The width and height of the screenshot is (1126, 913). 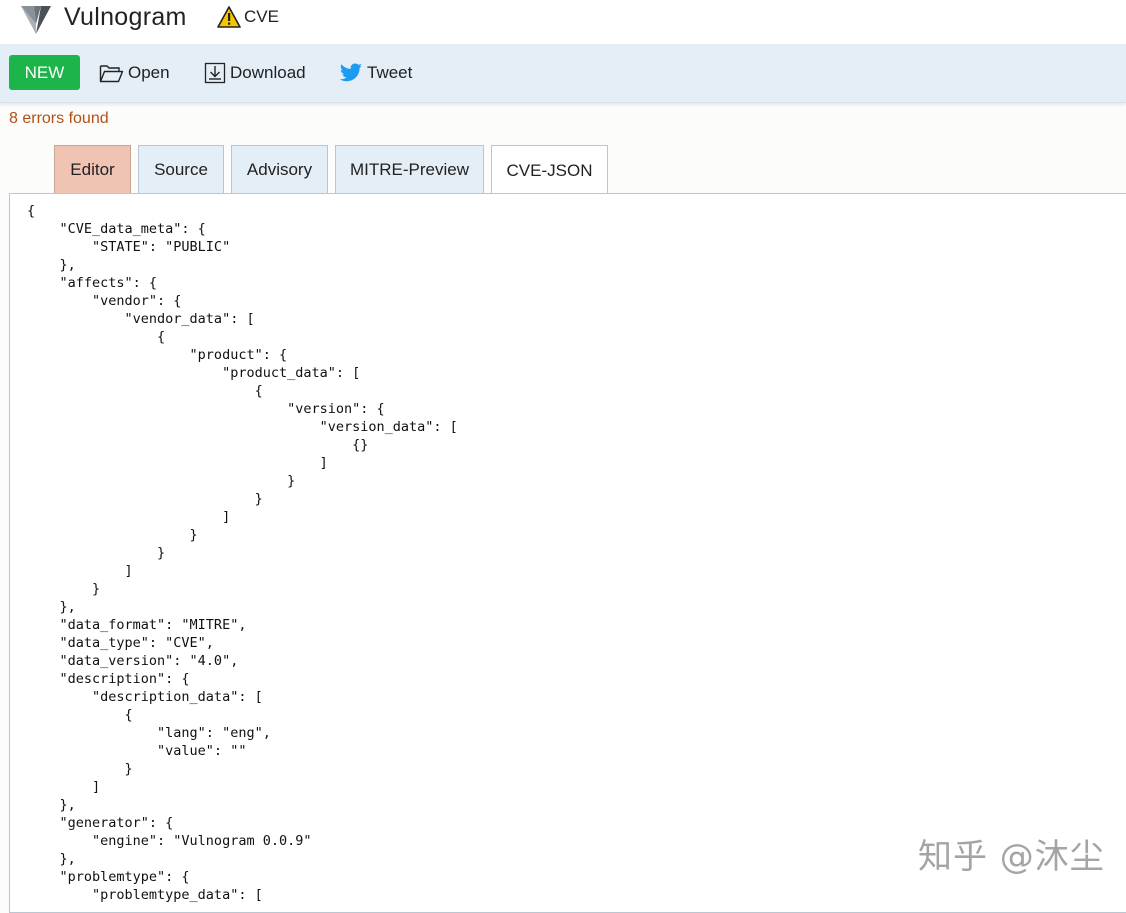 I want to click on watermark: 知乎 @沐尘, so click(x=1011, y=857).